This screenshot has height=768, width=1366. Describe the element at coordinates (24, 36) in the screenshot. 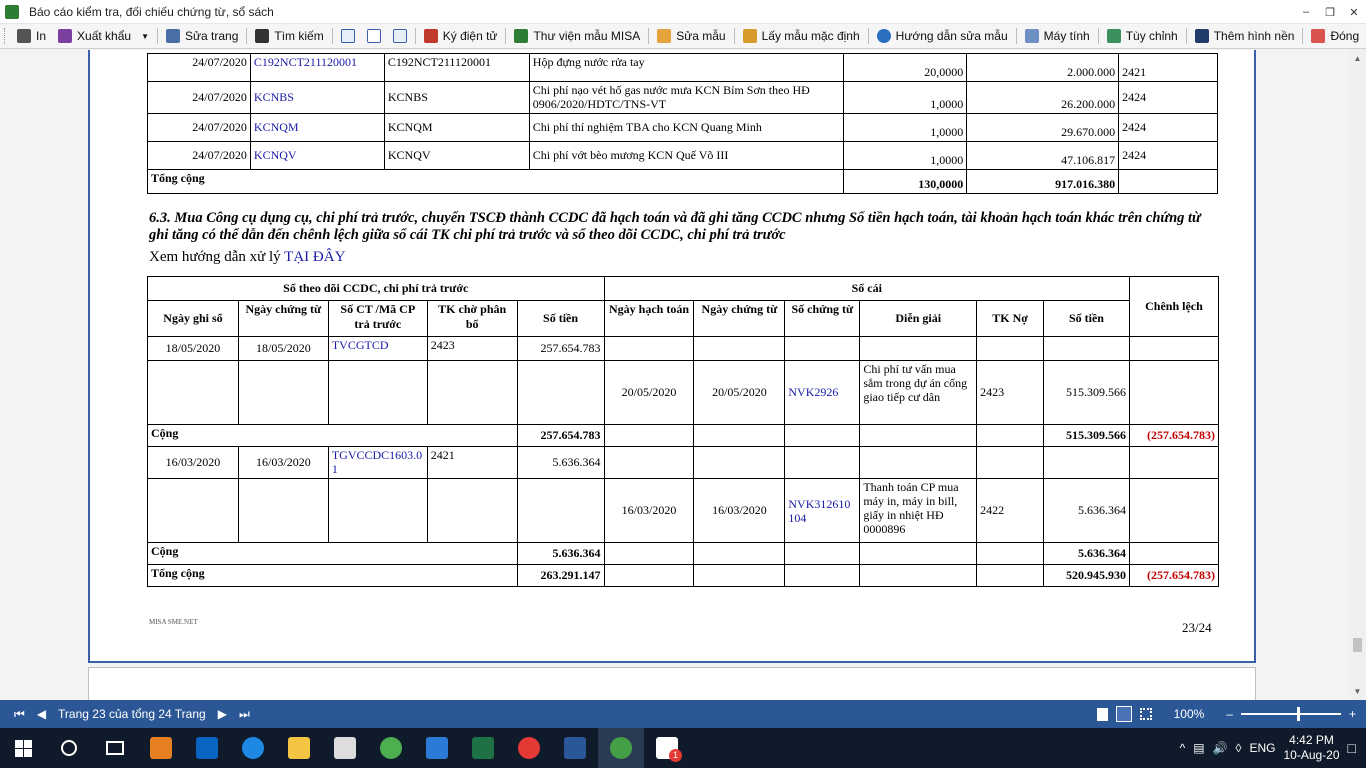

I see `printer-icon` at that location.